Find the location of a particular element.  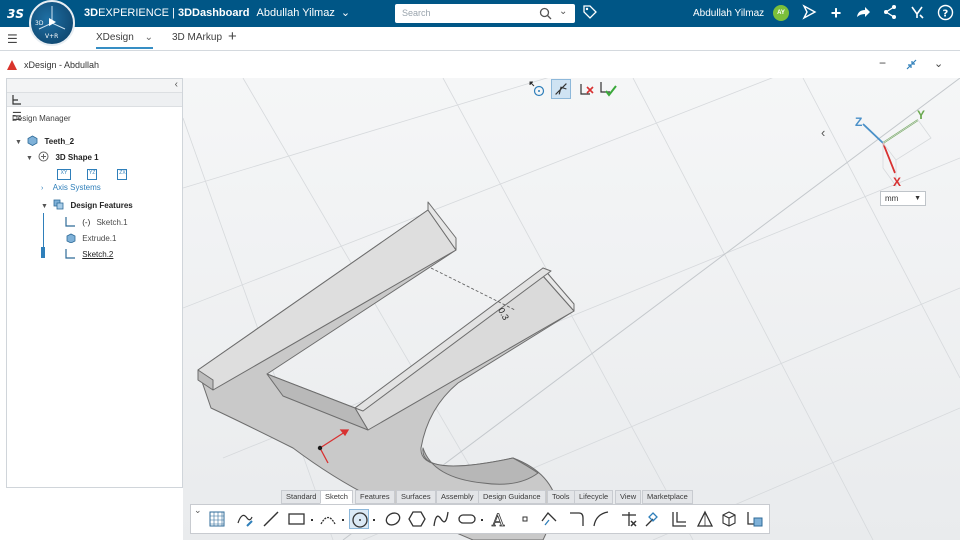

collapse-icon is located at coordinates (911, 64).